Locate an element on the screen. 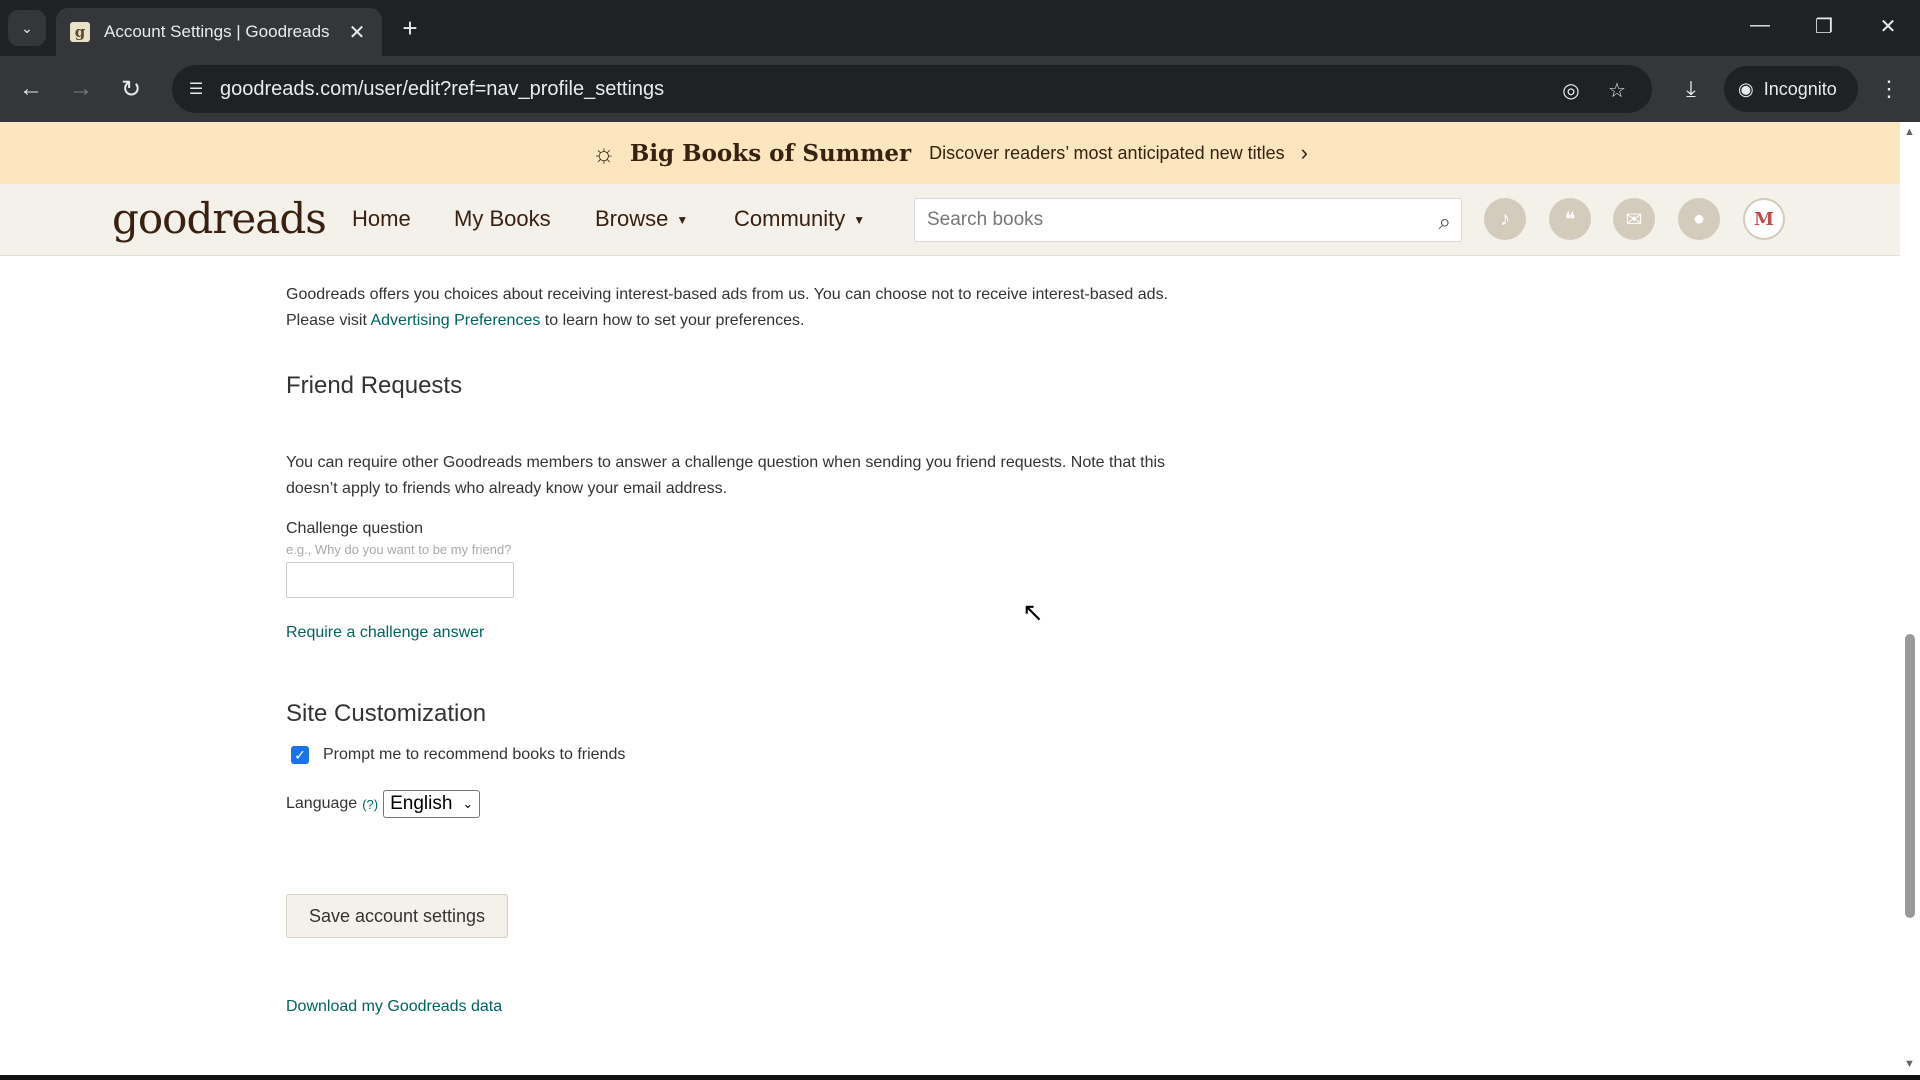  page-scrollbar: ▲ ▼ is located at coordinates (1910, 598).